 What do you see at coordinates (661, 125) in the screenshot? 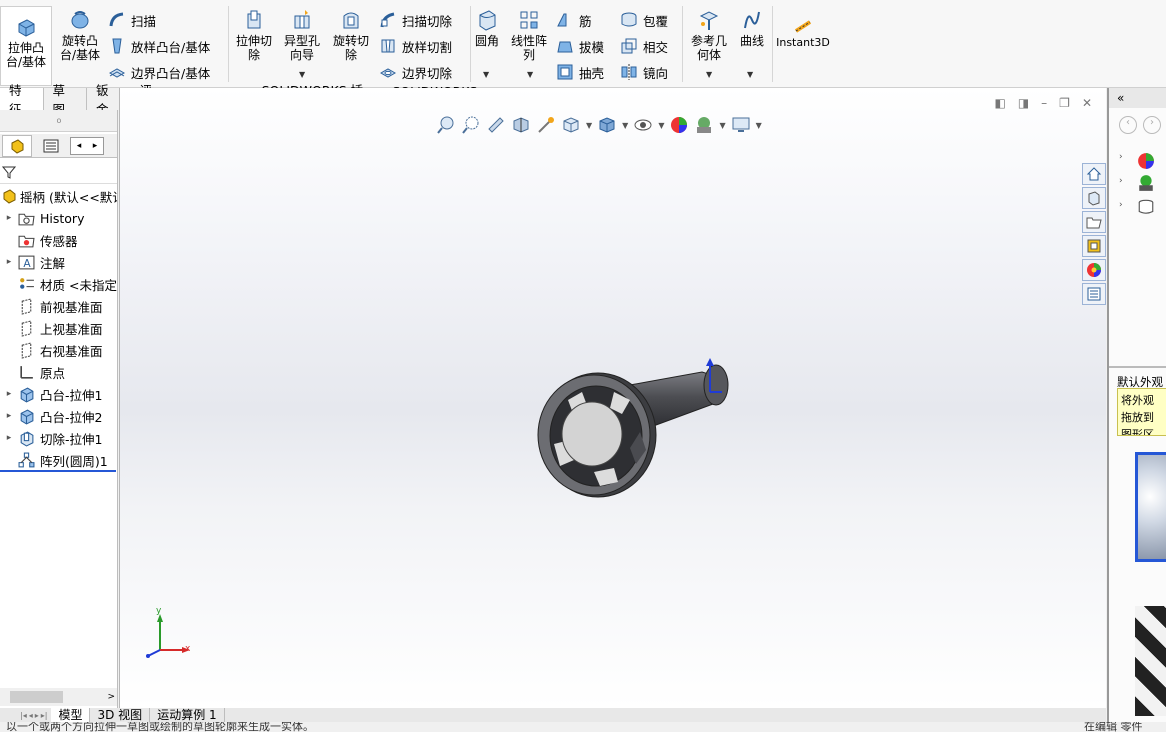
I see `hide-show-dropdown-icon: ▼` at bounding box center [661, 125].